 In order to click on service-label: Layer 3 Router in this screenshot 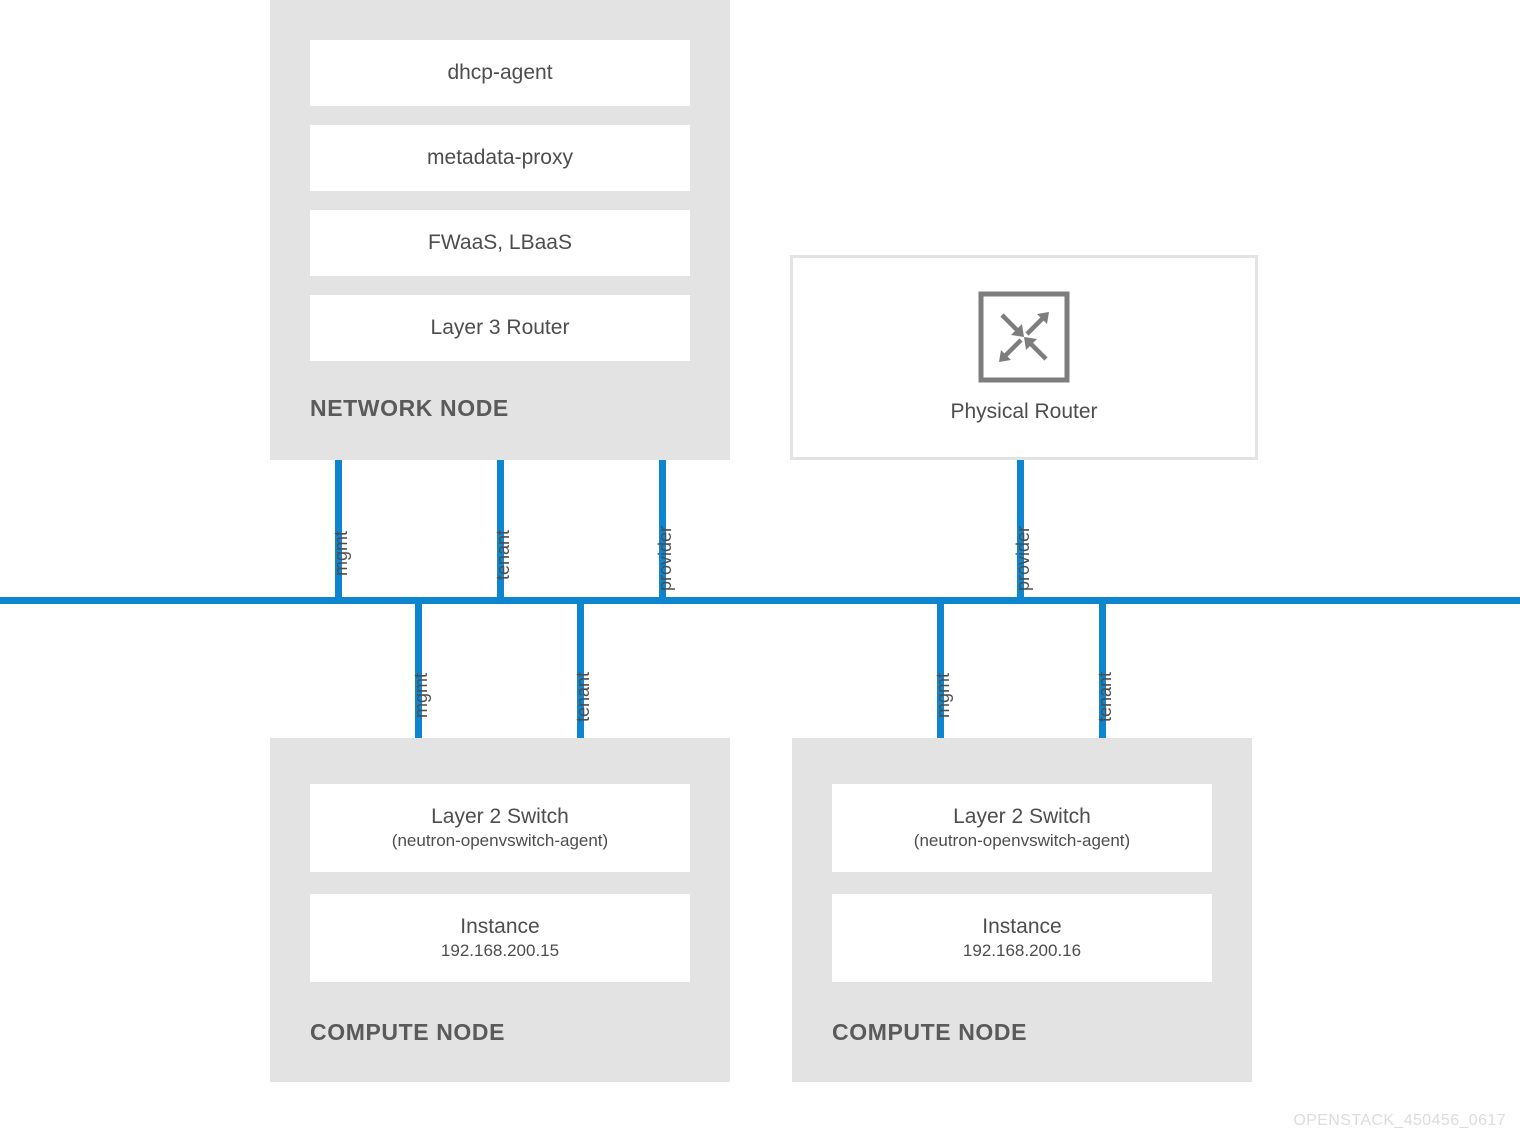, I will do `click(500, 327)`.